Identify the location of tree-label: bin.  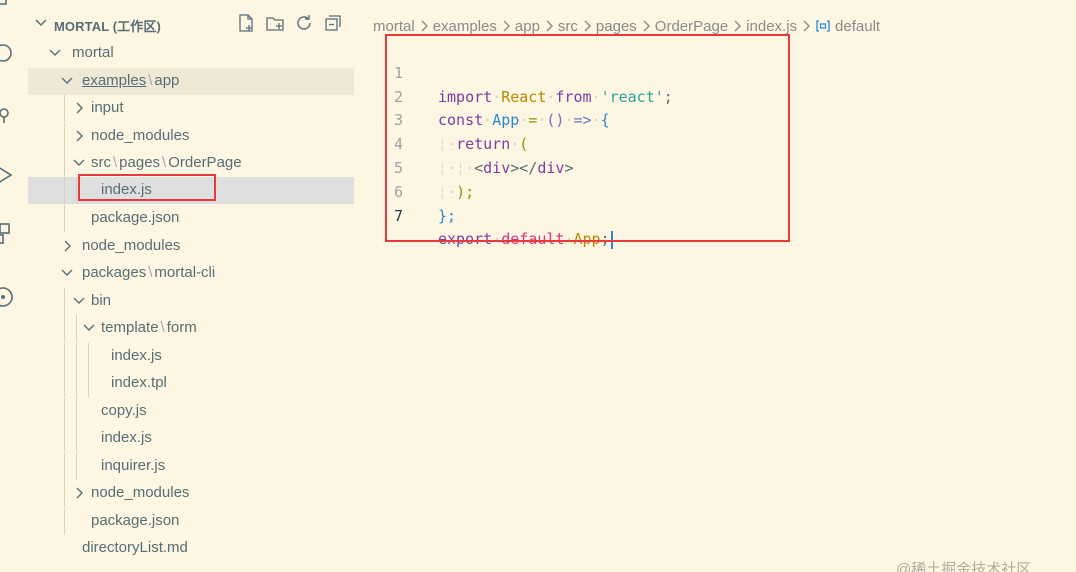
(101, 300).